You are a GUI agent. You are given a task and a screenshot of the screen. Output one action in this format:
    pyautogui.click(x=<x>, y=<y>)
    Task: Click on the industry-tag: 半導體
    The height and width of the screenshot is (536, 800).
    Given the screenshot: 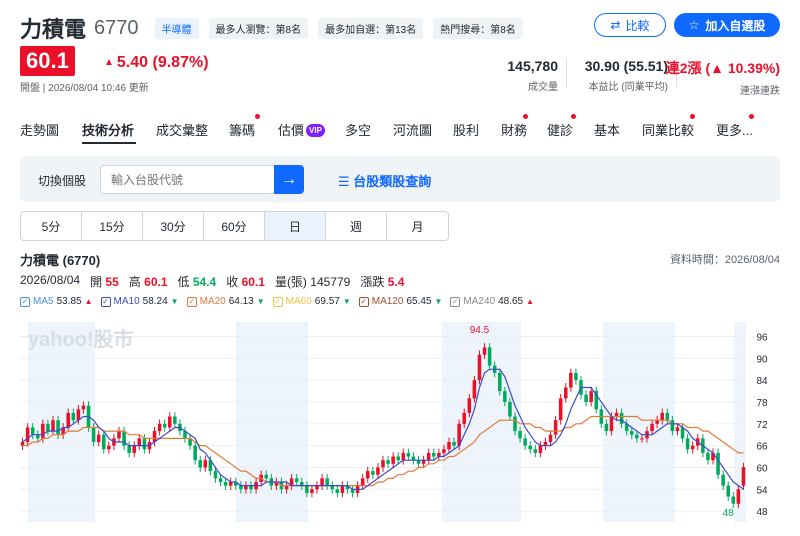 What is the action you would take?
    pyautogui.click(x=176, y=28)
    